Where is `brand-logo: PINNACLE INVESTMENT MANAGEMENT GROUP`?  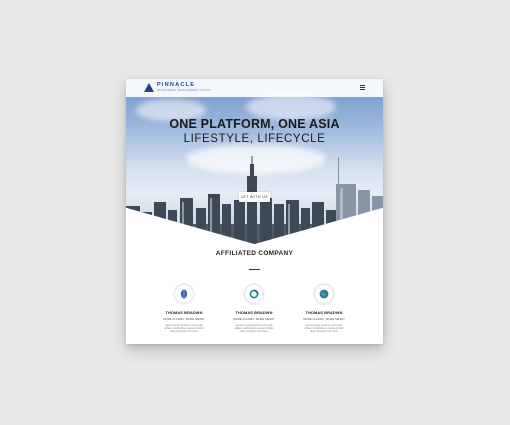 brand-logo: PINNACLE INVESTMENT MANAGEMENT GROUP is located at coordinates (178, 87).